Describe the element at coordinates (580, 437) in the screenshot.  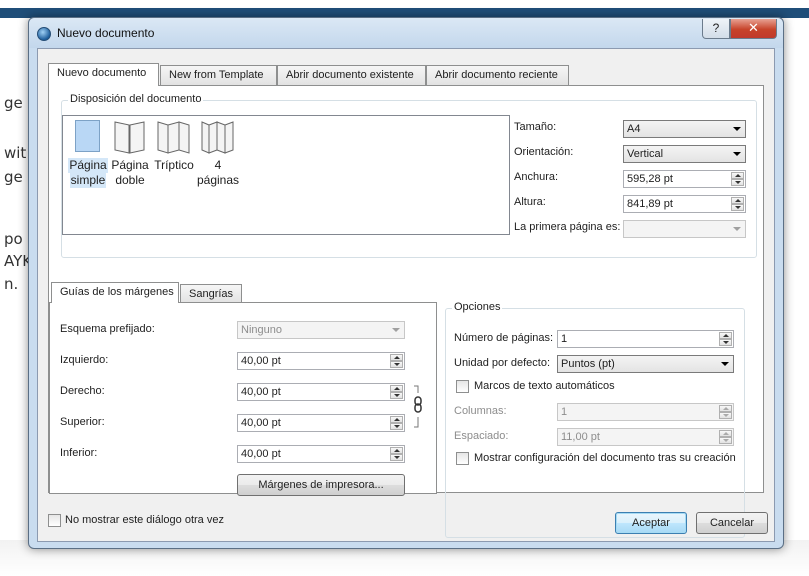
I see `spacing-value: 11,00 pt` at that location.